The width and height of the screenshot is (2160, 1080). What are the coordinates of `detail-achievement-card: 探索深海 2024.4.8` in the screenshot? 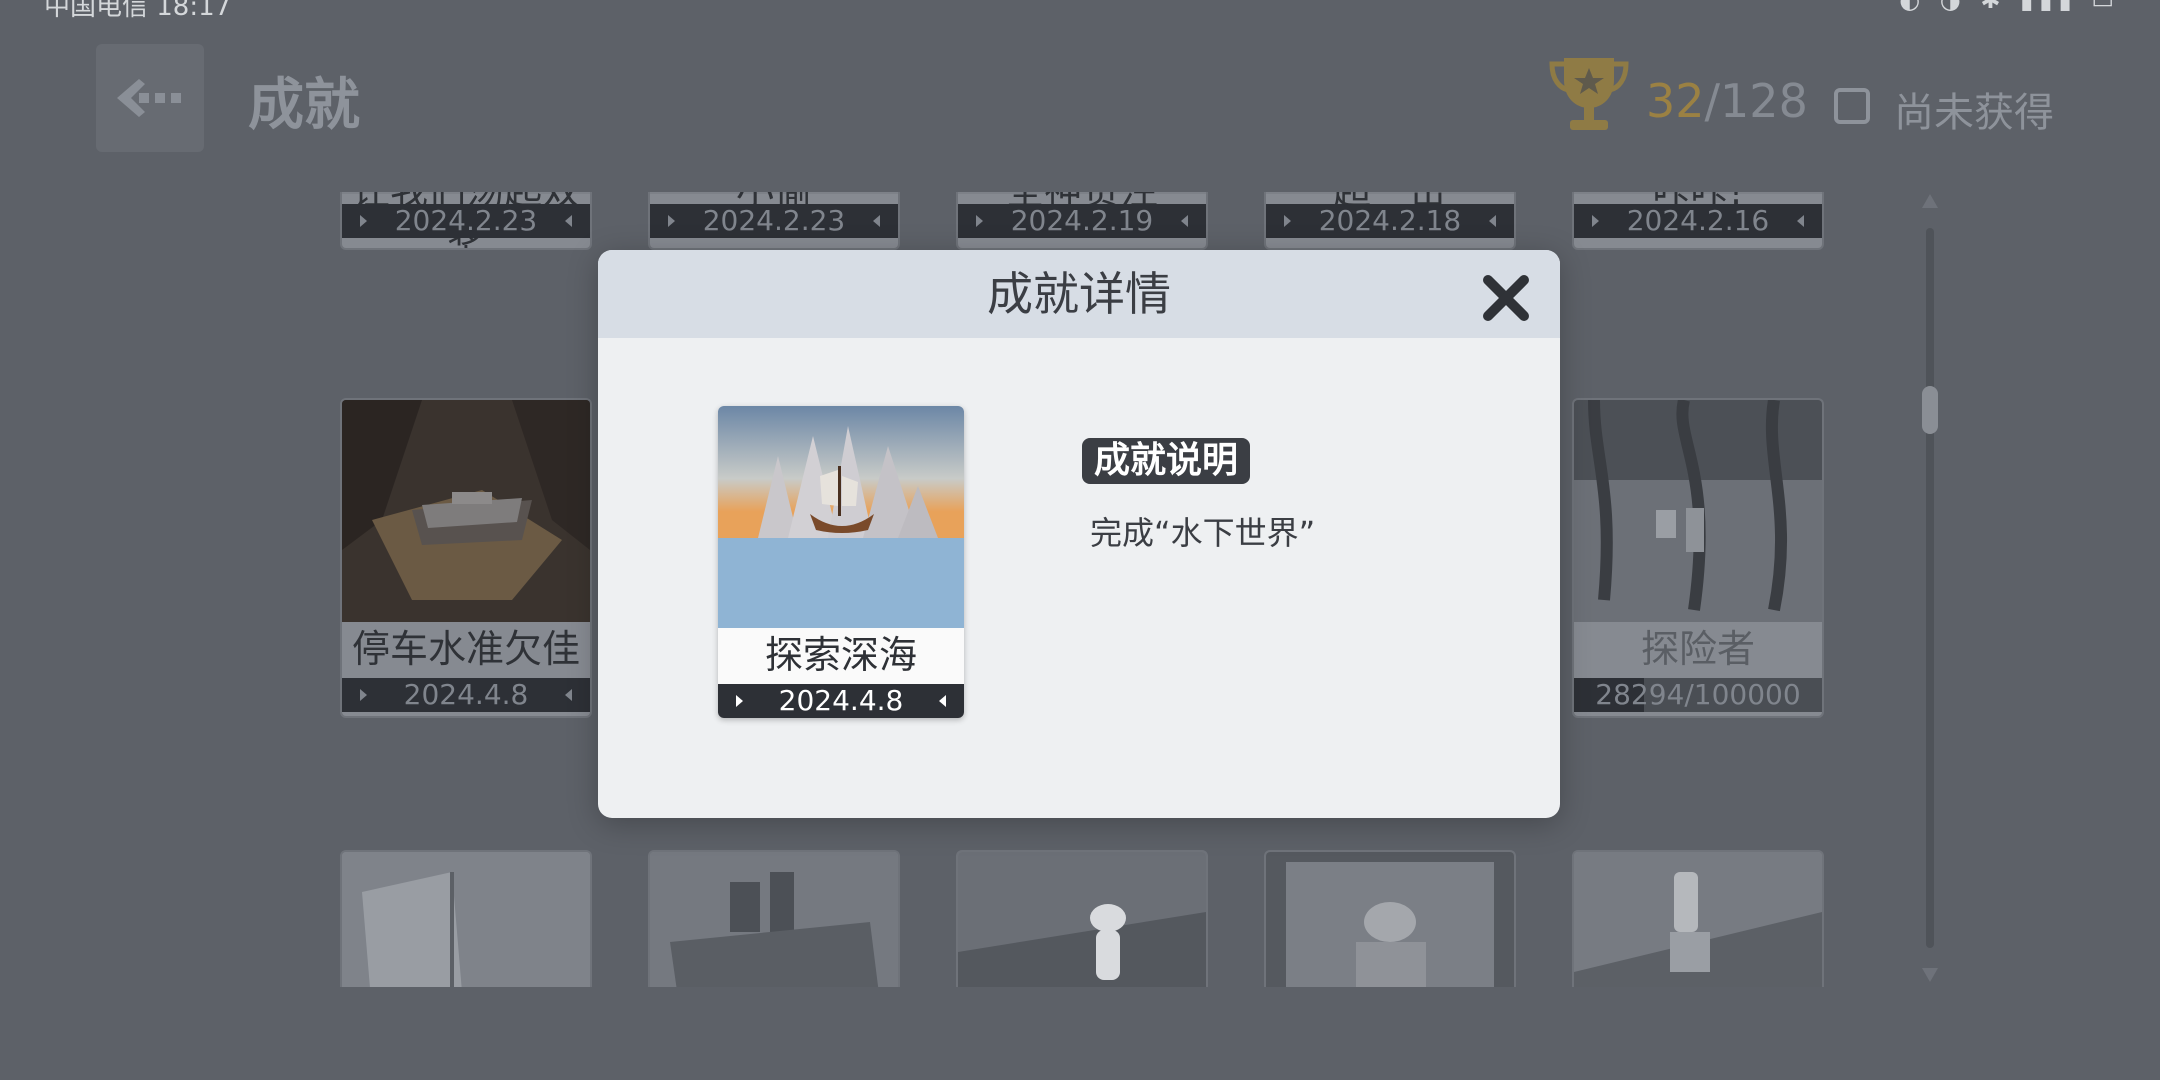 It's located at (841, 562).